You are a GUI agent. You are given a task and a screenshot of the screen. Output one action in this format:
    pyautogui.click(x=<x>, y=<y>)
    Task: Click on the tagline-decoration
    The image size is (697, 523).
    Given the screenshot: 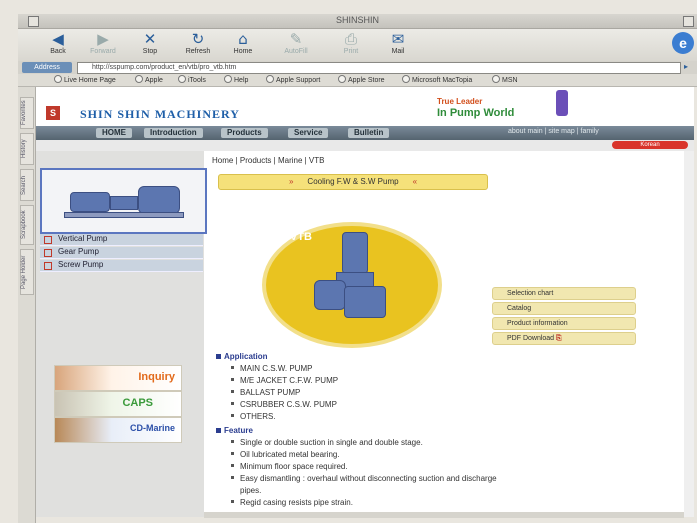 What is the action you would take?
    pyautogui.click(x=562, y=103)
    